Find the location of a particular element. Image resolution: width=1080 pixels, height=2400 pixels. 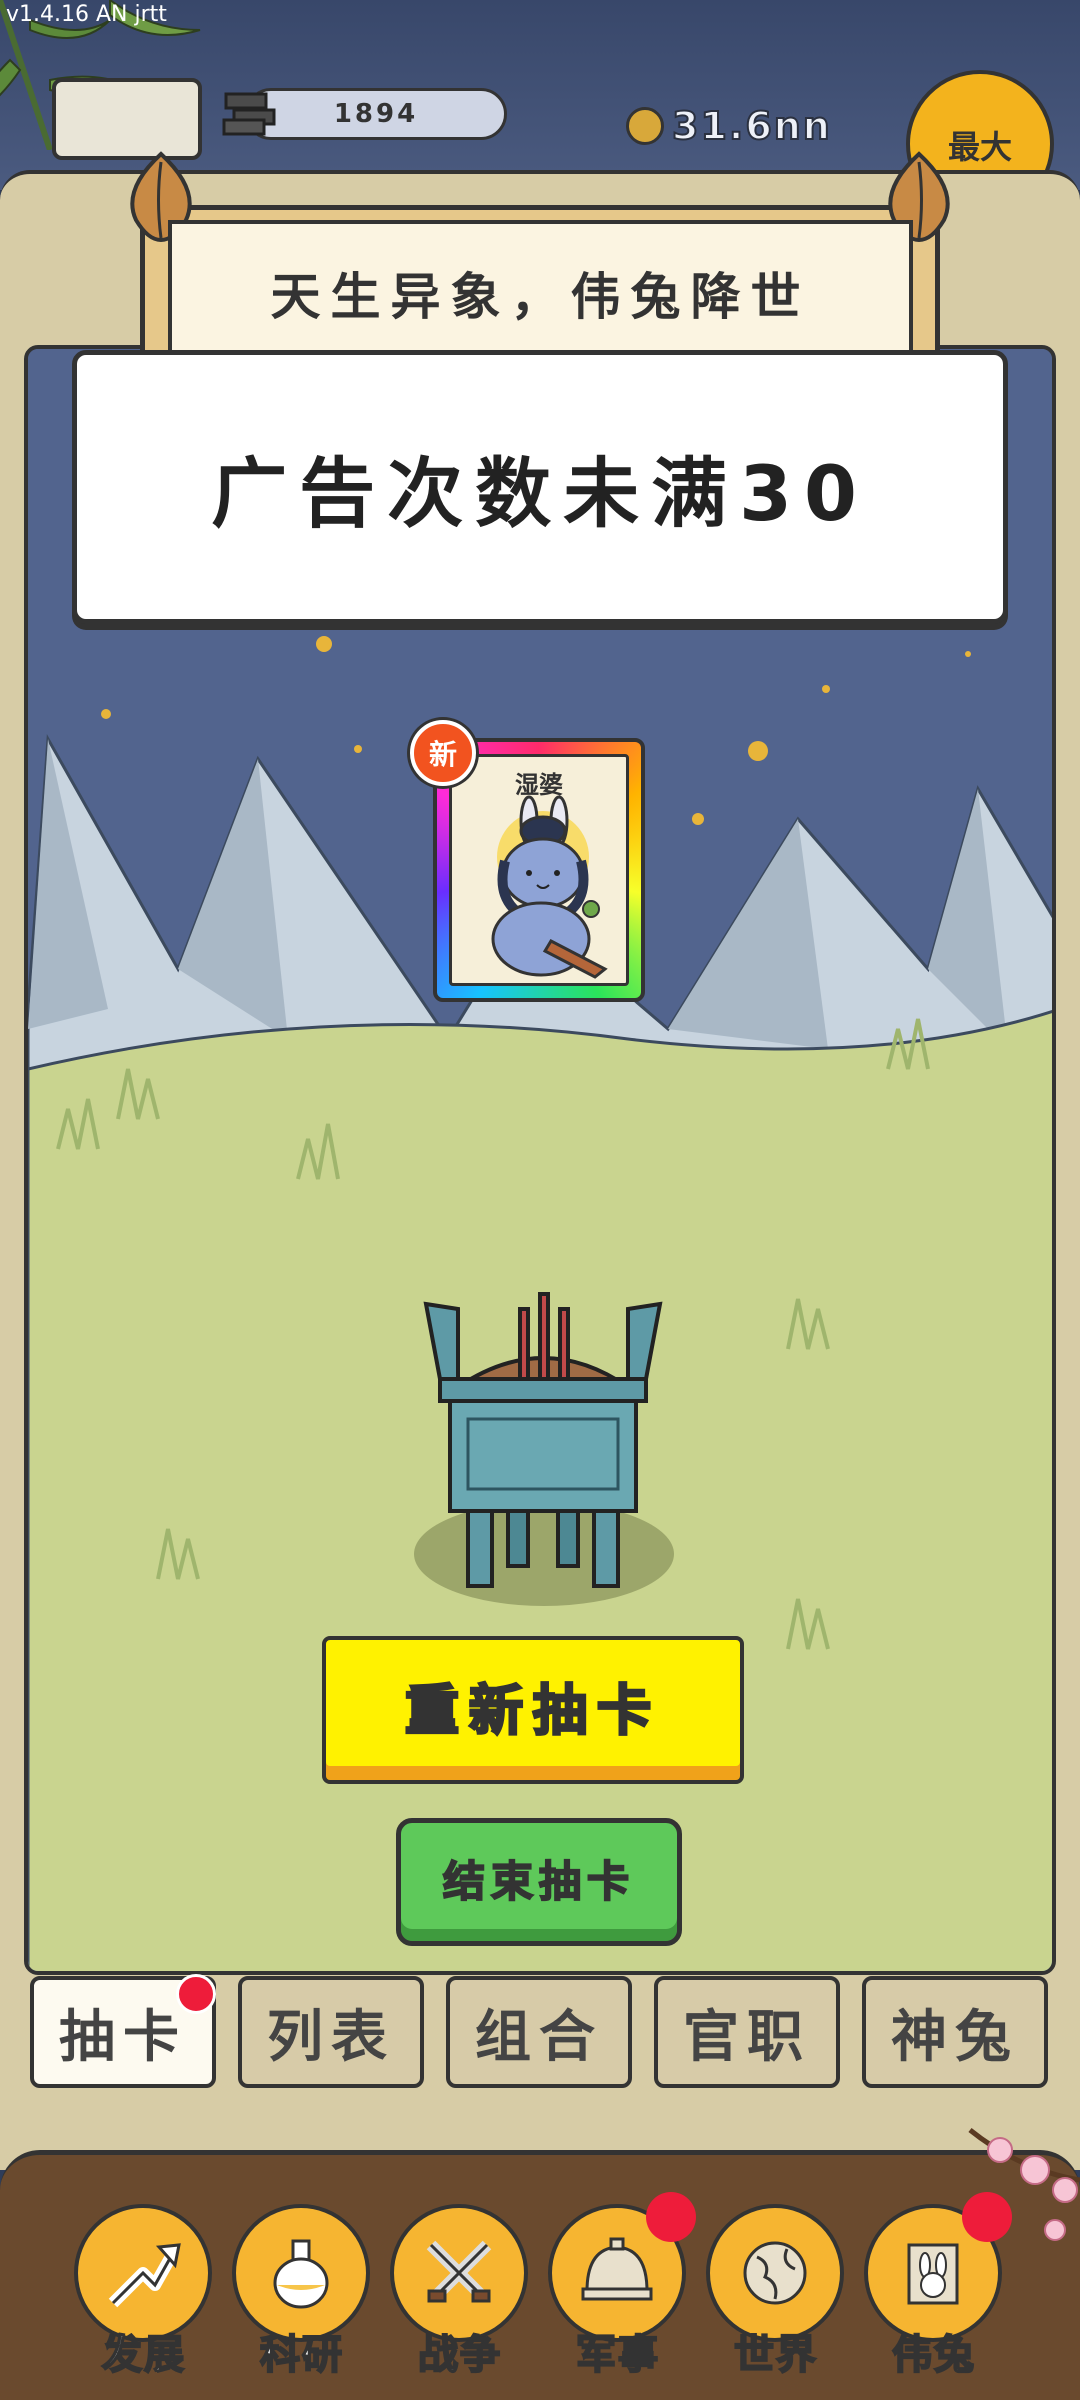

coin-counter: 31.6nn is located at coordinates (729, 126).